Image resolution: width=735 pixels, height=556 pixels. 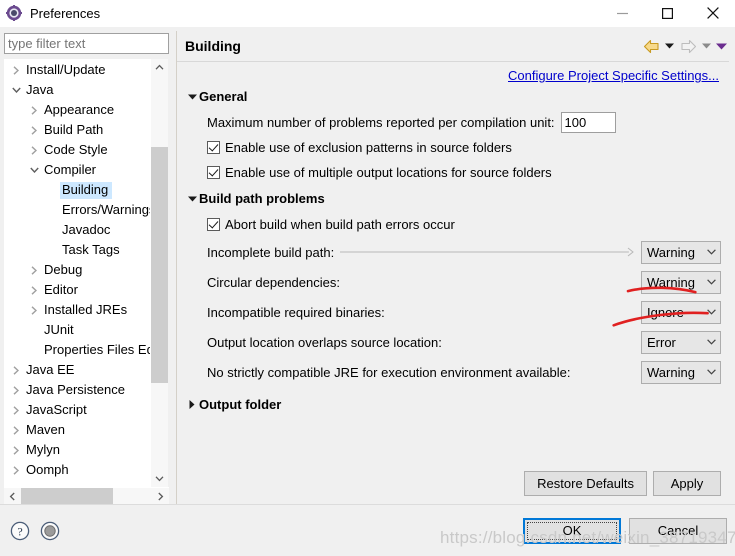 What do you see at coordinates (296, 312) in the screenshot?
I see `incompatible-required-binaries-label: Incompatible required binaries:` at bounding box center [296, 312].